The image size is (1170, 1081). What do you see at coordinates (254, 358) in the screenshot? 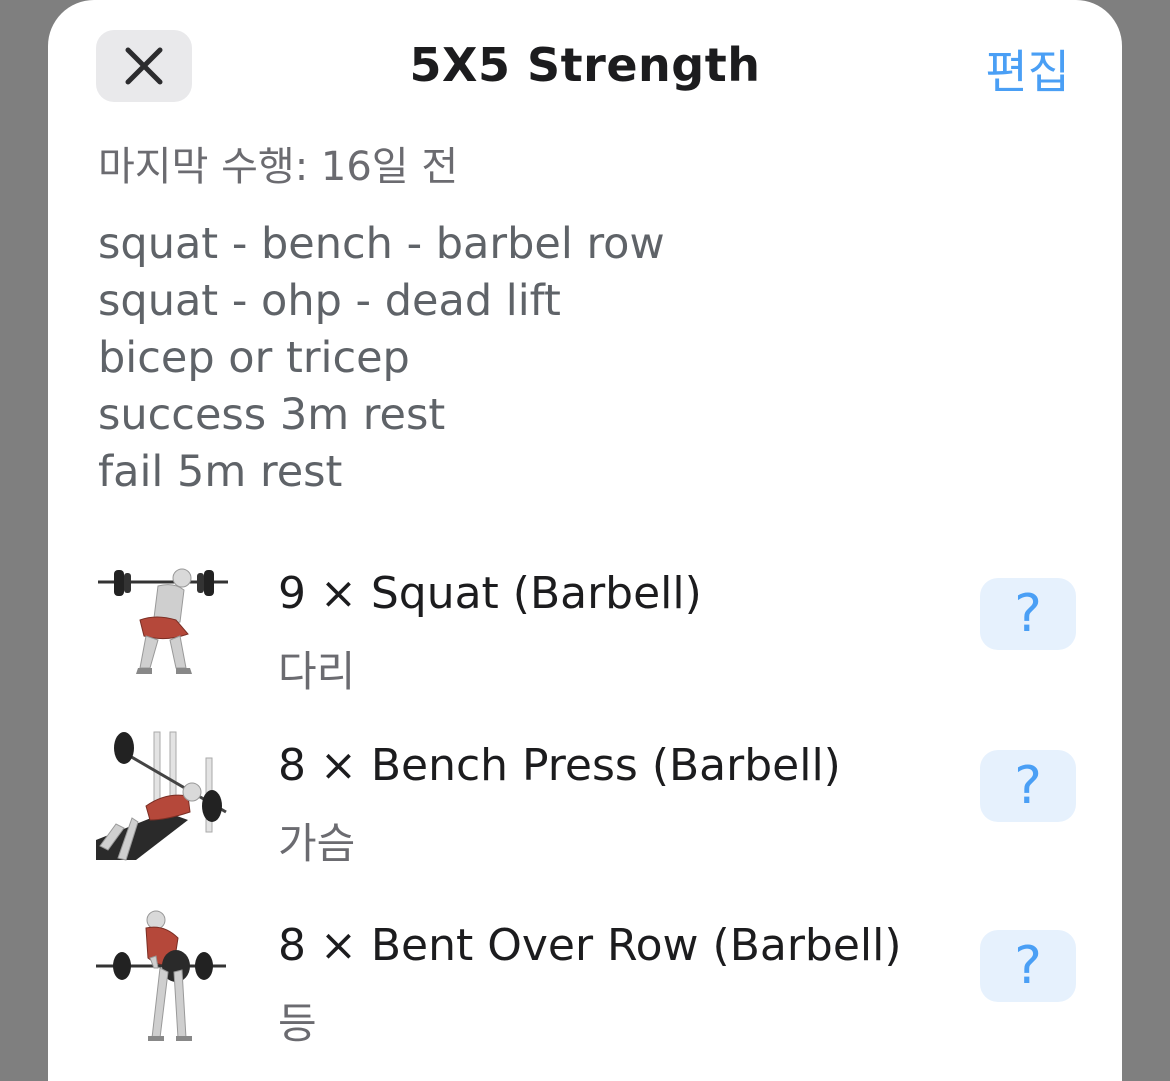
I see `note-line: bicep or tricep` at bounding box center [254, 358].